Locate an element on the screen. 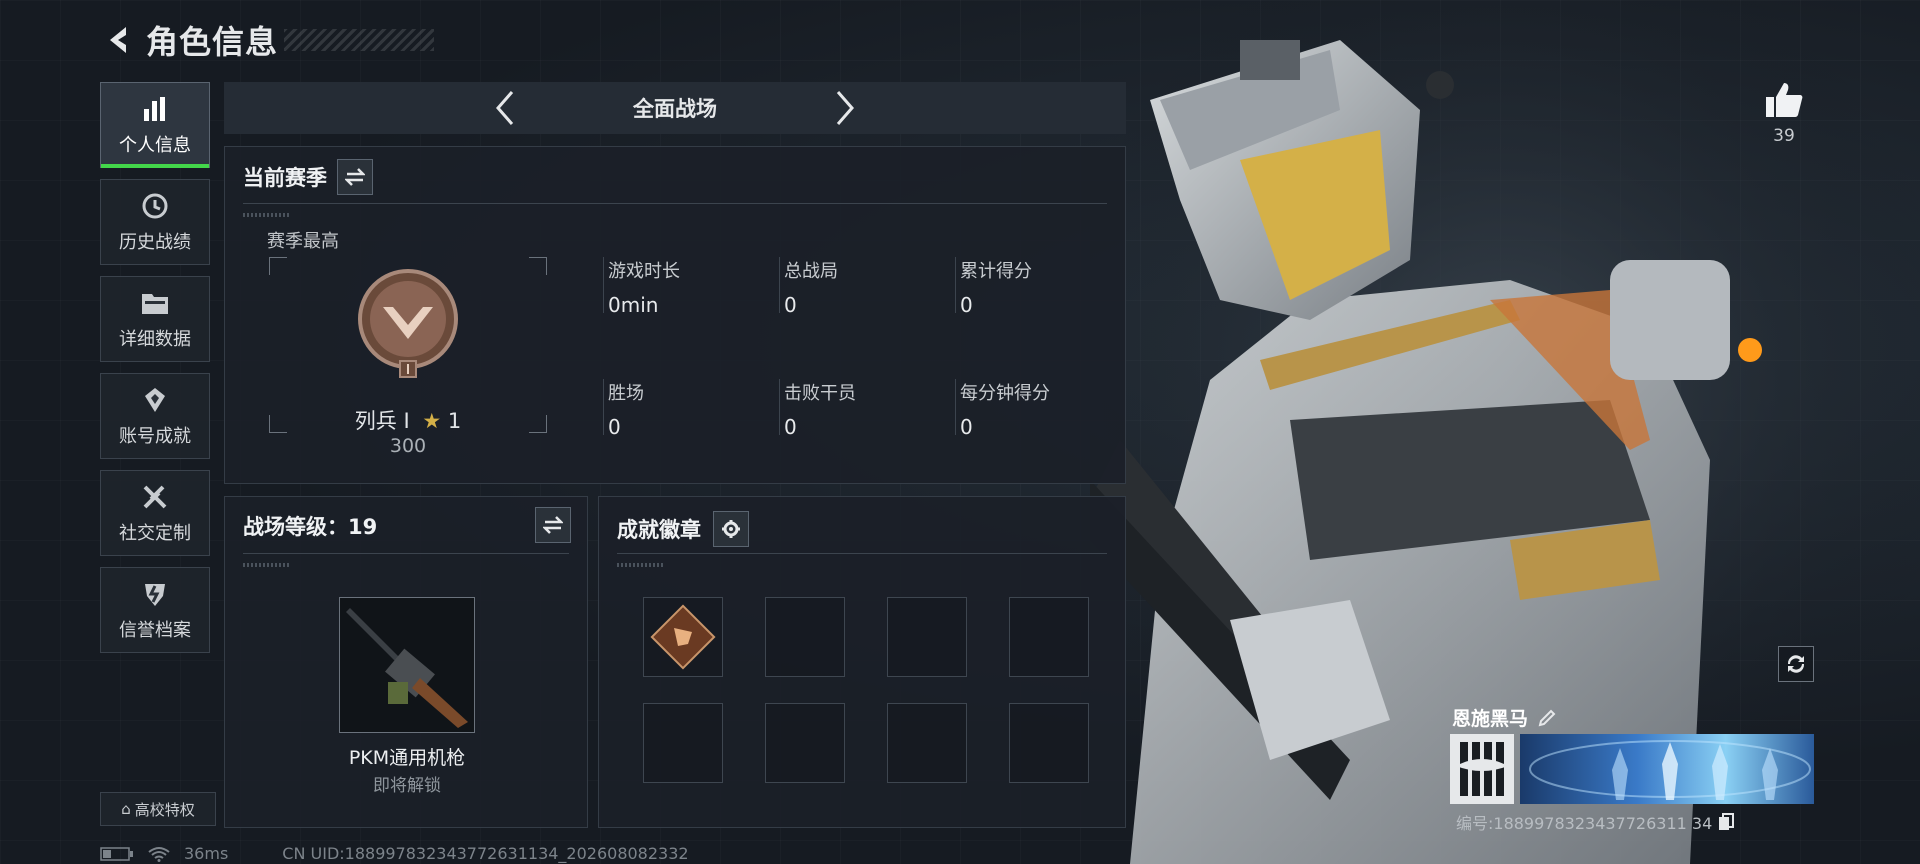 The image size is (1920, 864). swap-icon is located at coordinates (553, 525).